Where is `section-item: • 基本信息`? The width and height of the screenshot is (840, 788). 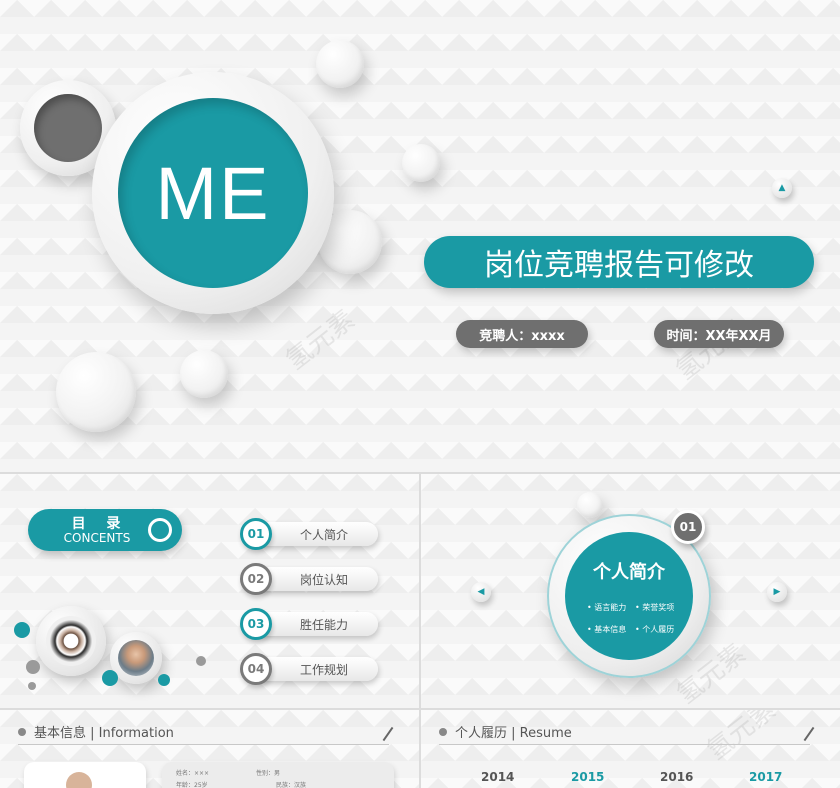
section-item: • 基本信息 is located at coordinates (607, 629).